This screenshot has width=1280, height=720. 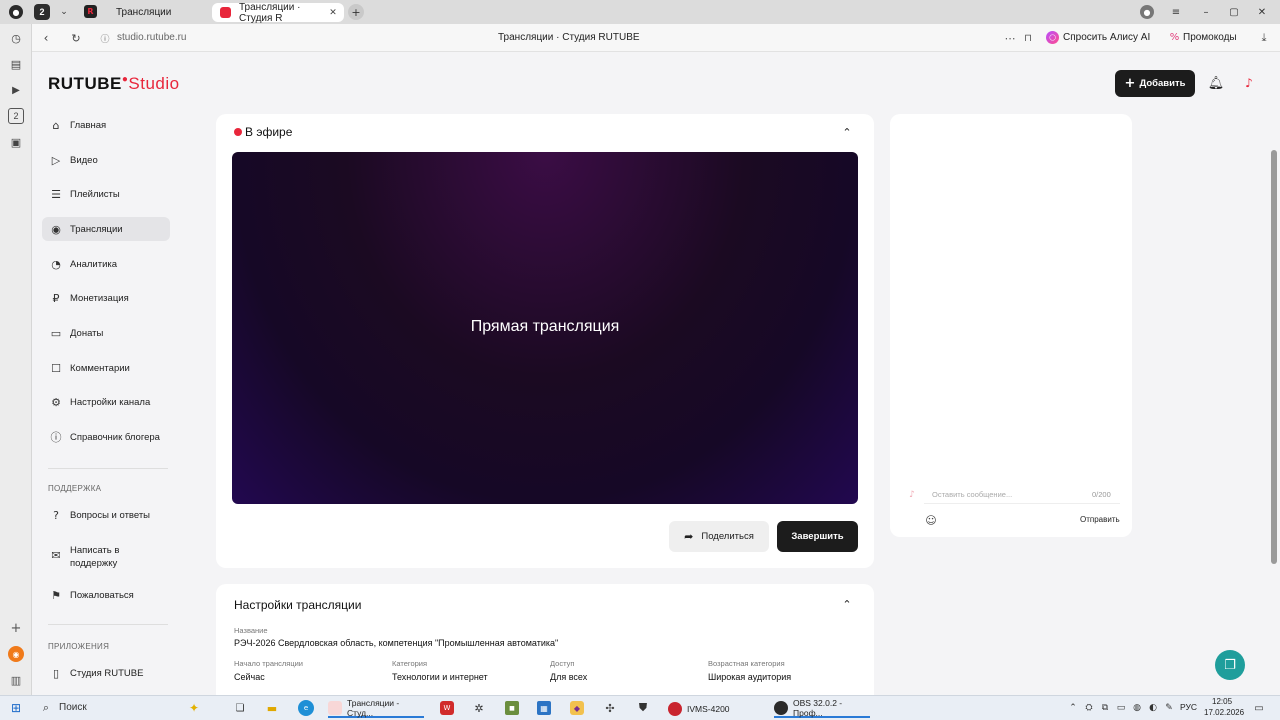 What do you see at coordinates (512, 708) in the screenshot?
I see `minecraft-icon: ■` at bounding box center [512, 708].